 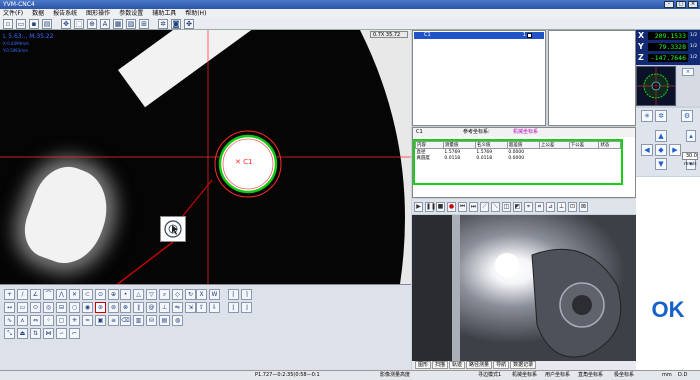 I want to click on tab-track: 轨迹, so click(x=457, y=365).